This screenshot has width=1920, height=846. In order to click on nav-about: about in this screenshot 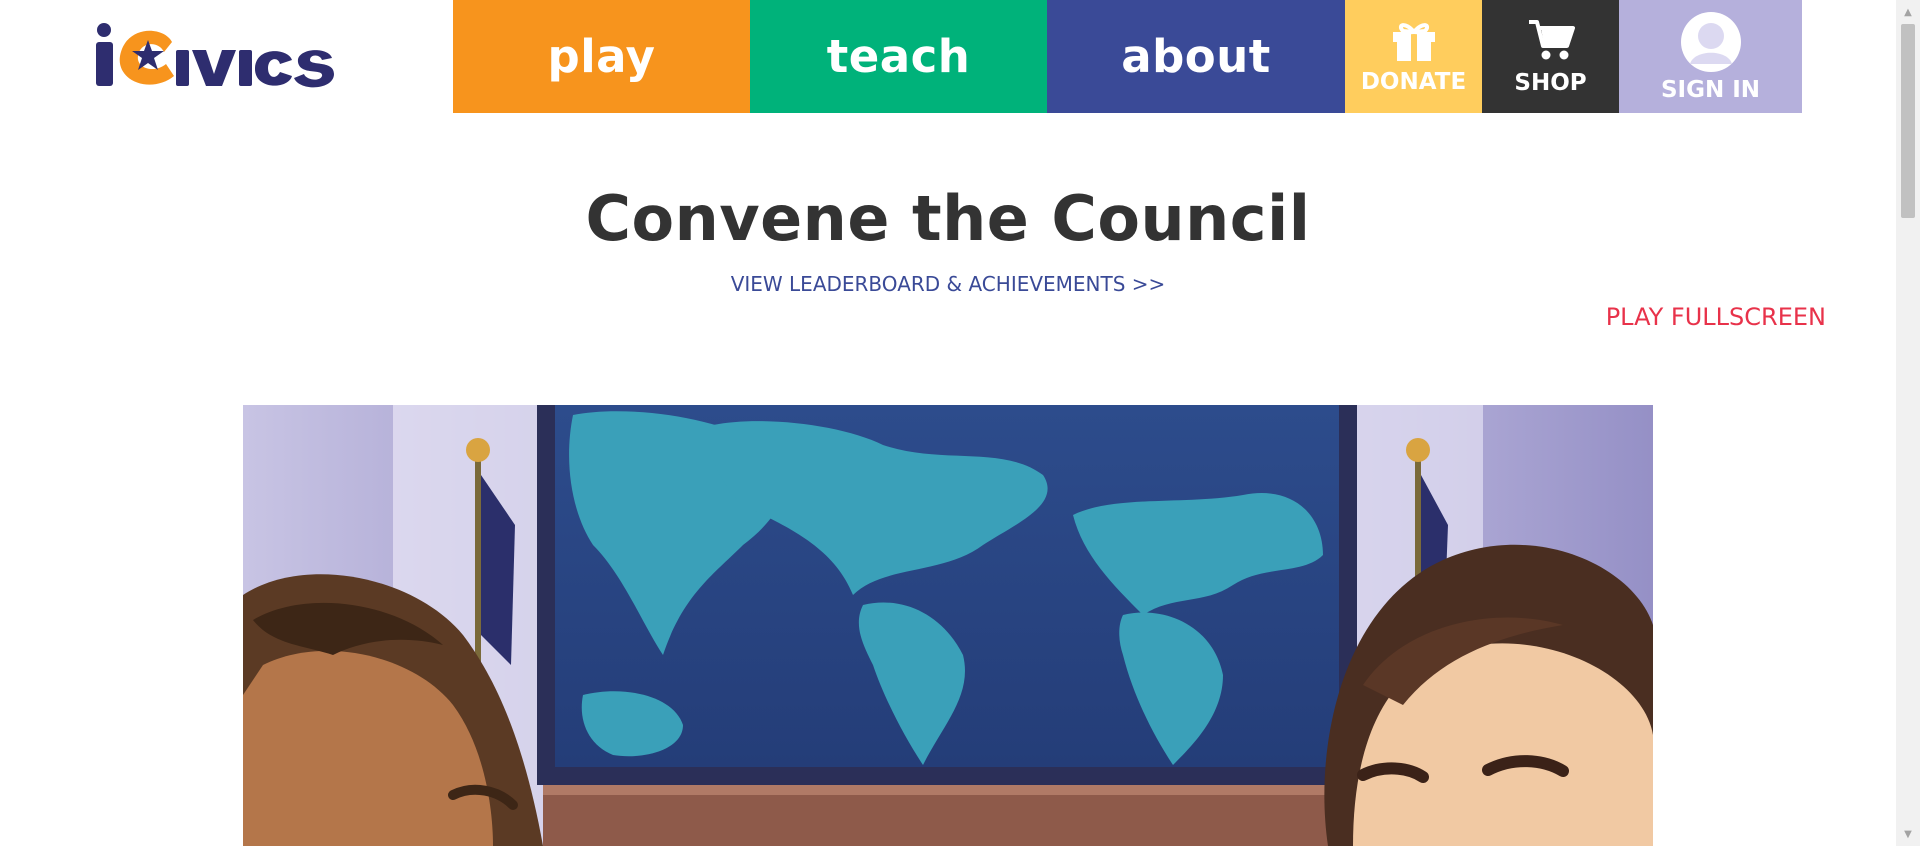, I will do `click(1196, 56)`.